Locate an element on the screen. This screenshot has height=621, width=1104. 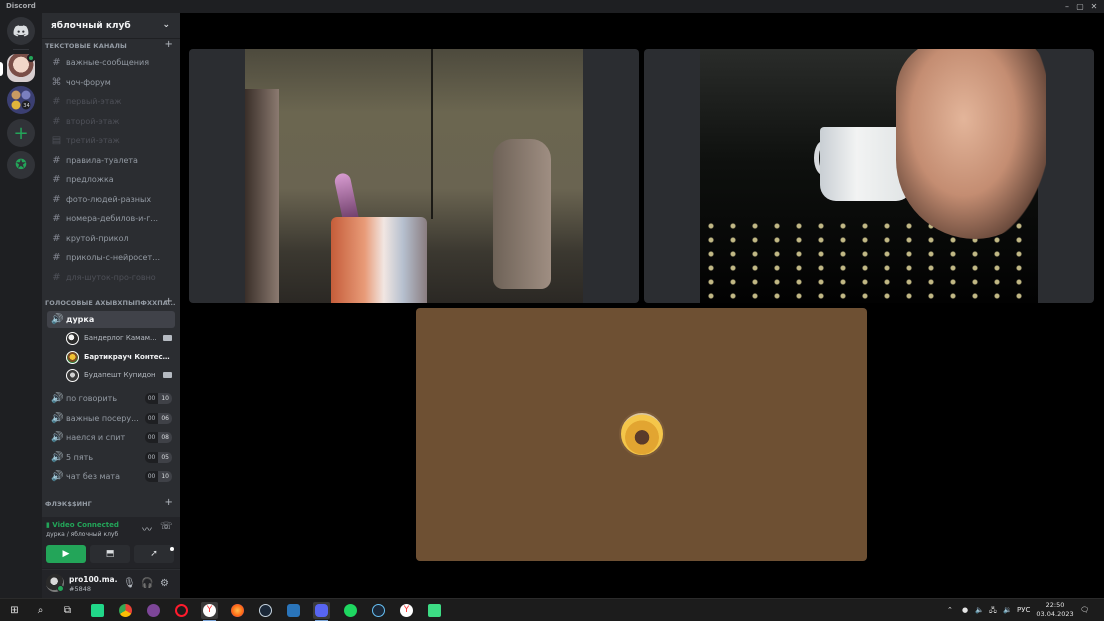
voice-channel-item: 🔊 5 пять 00 05 is located at coordinates (111, 457).